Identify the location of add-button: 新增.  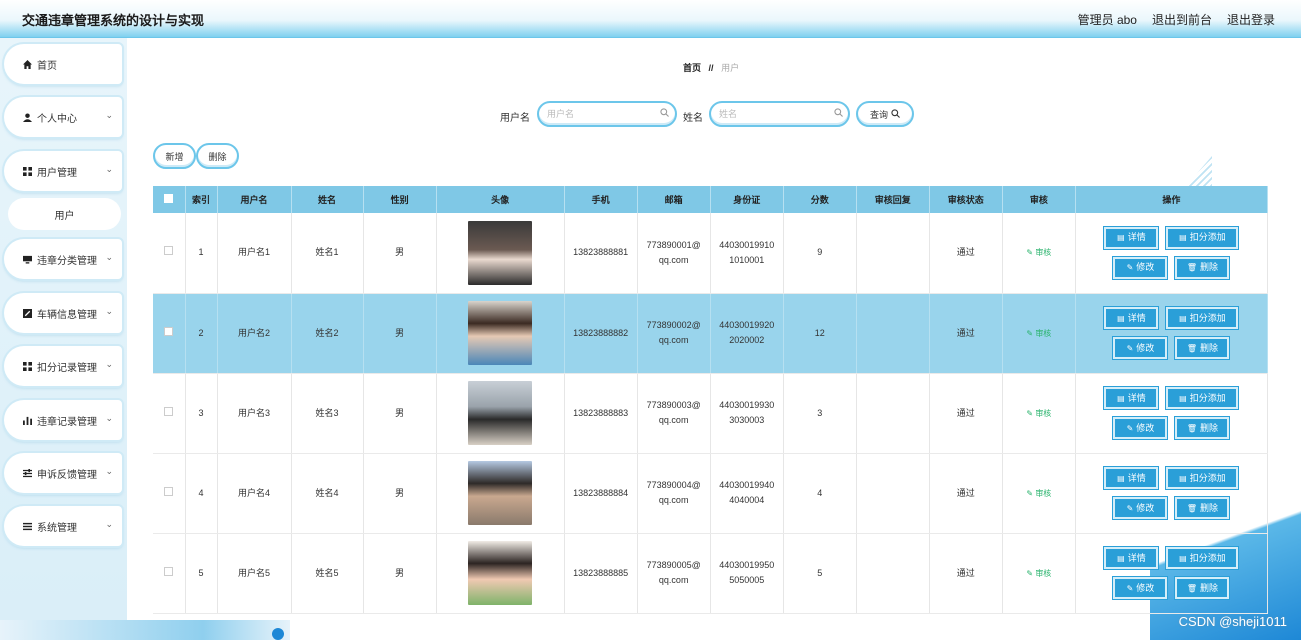
(174, 156).